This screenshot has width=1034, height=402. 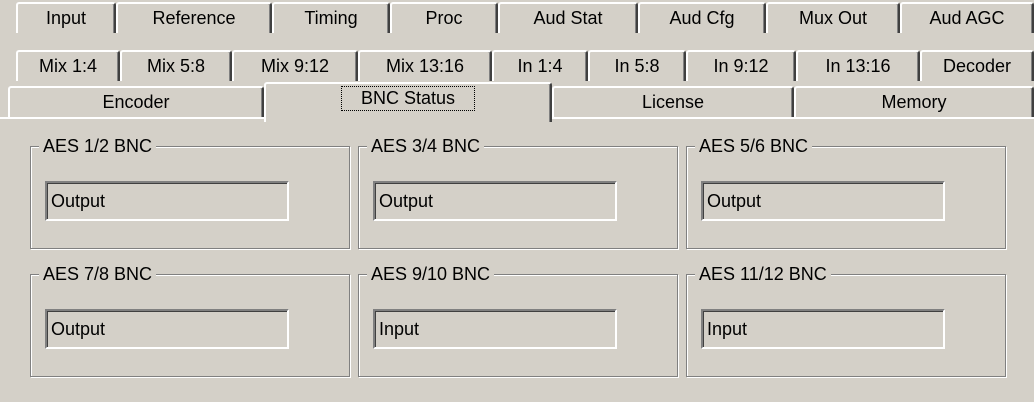 What do you see at coordinates (98, 274) in the screenshot?
I see `group-title: AES 7/8 BNC` at bounding box center [98, 274].